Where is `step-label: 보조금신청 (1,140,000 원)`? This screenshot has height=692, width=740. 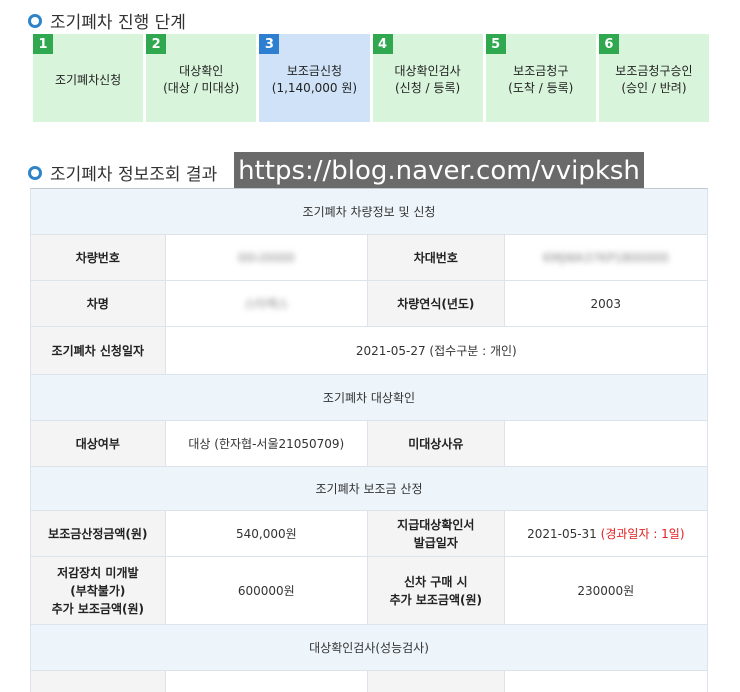 step-label: 보조금신청 (1,140,000 원) is located at coordinates (314, 79).